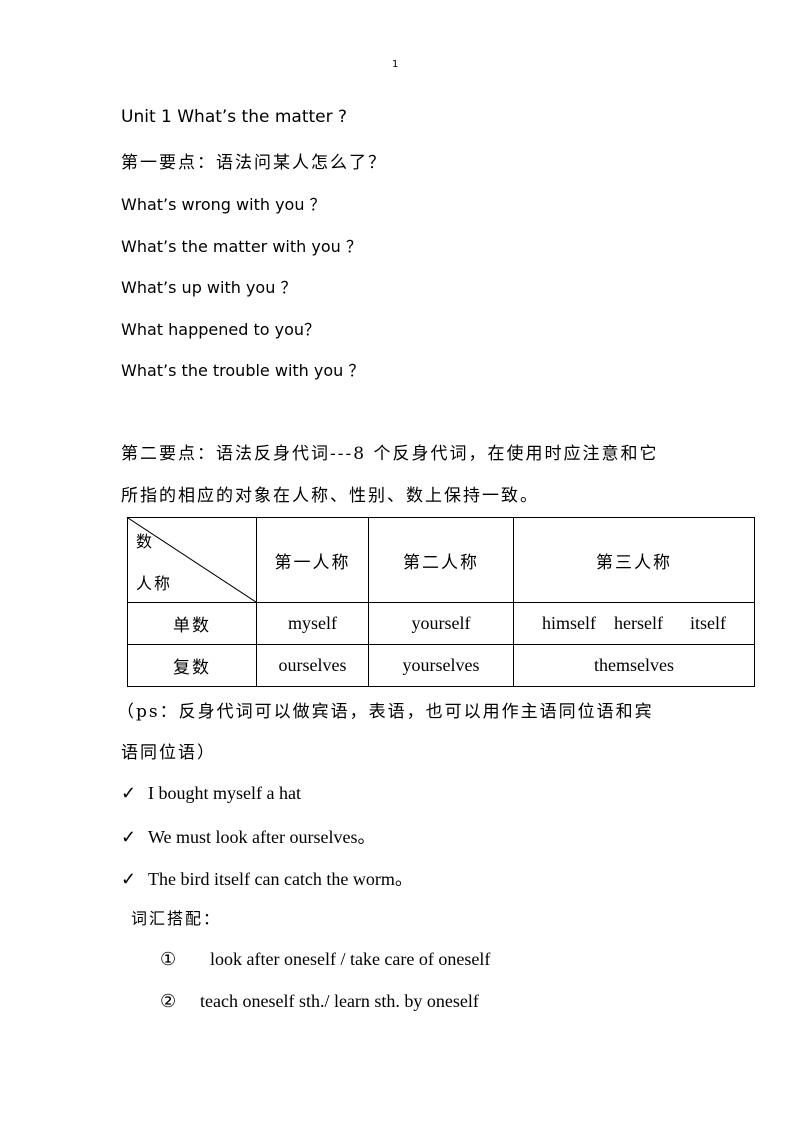  What do you see at coordinates (280, 879) in the screenshot?
I see `example-text: The bird itself can catch the worm。` at bounding box center [280, 879].